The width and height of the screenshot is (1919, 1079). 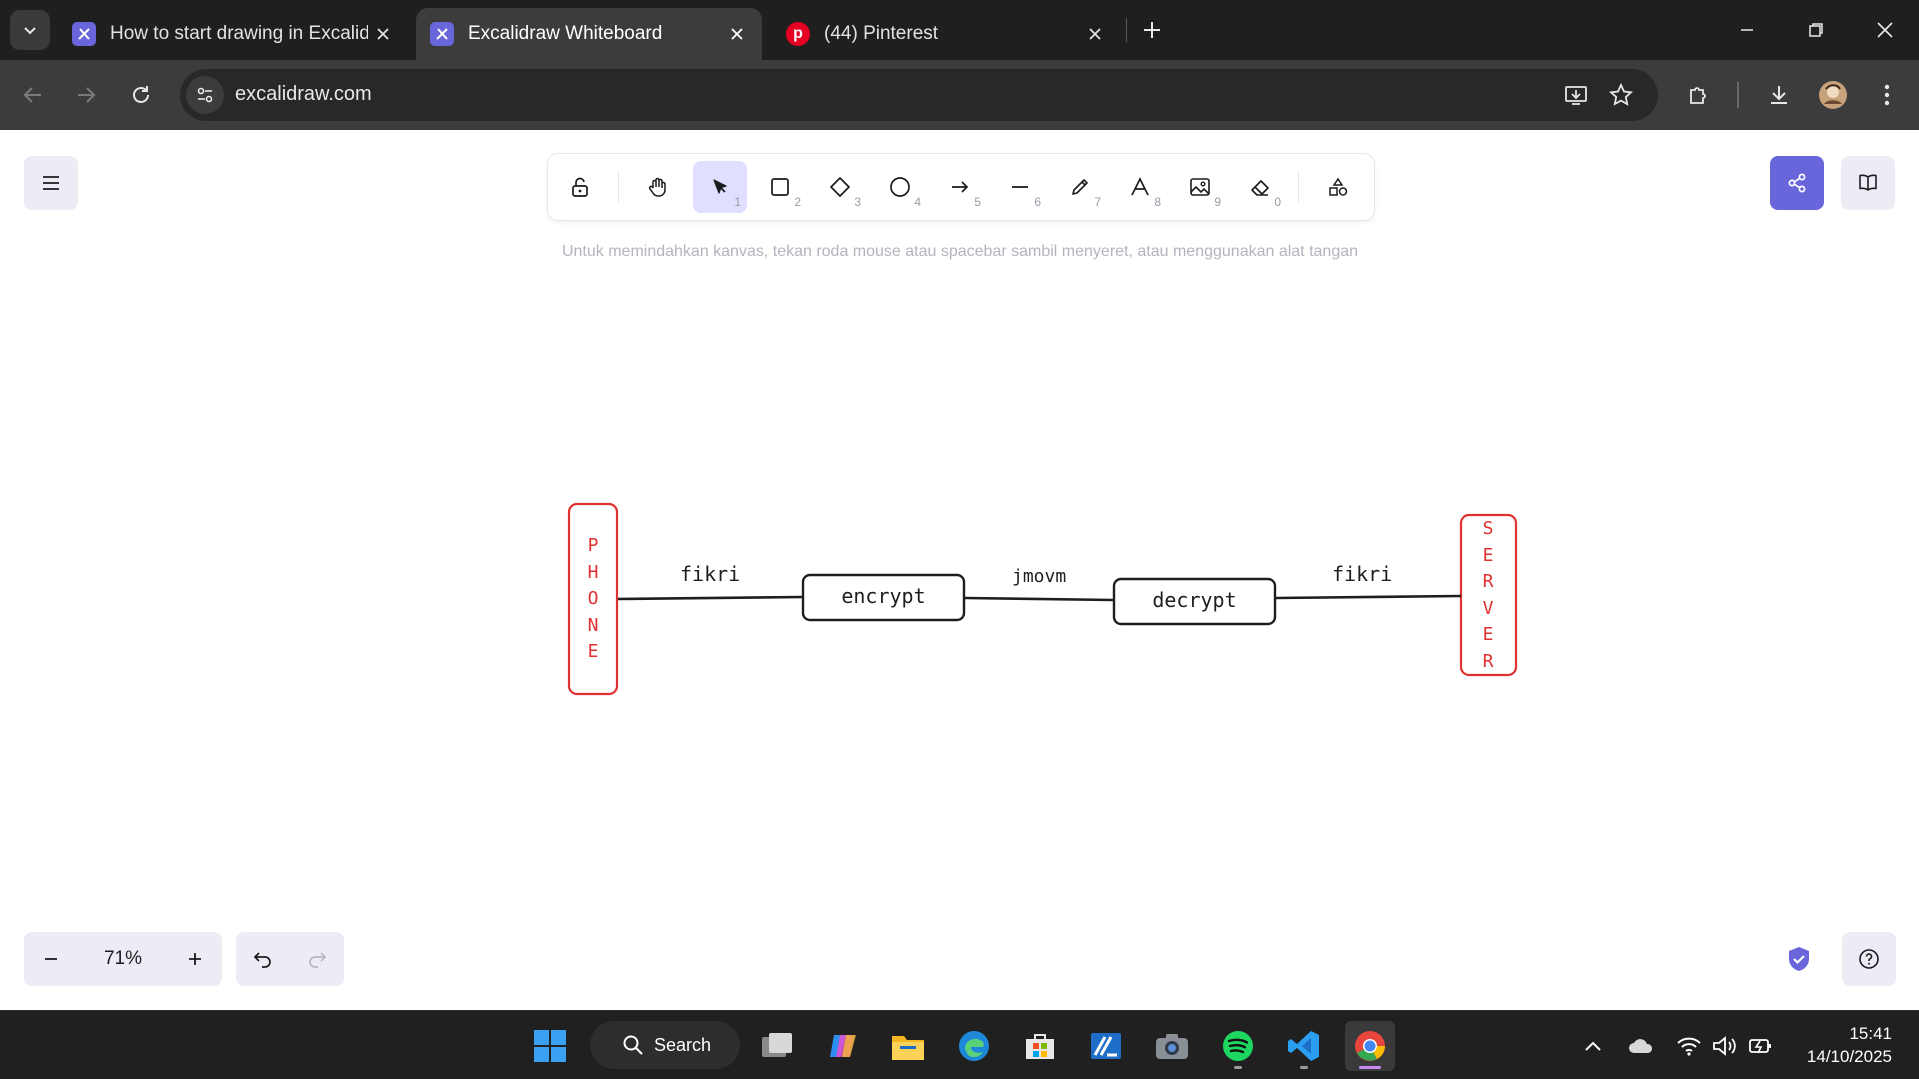 What do you see at coordinates (30, 30) in the screenshot?
I see `tab-search-button` at bounding box center [30, 30].